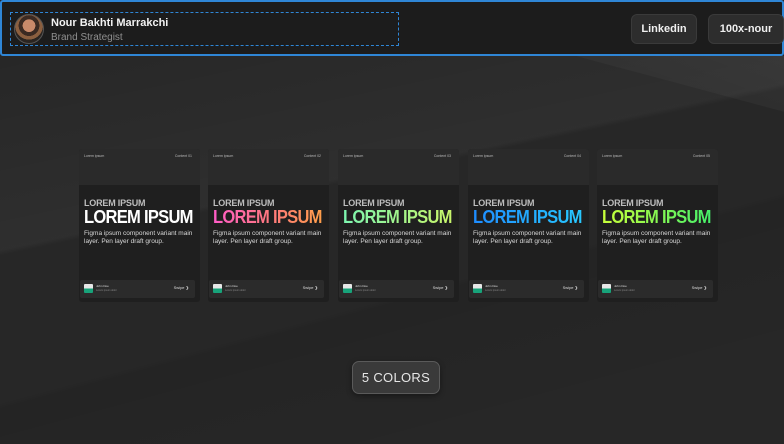  I want to click on card-header: Lorem ipsum Content 03, so click(398, 167).